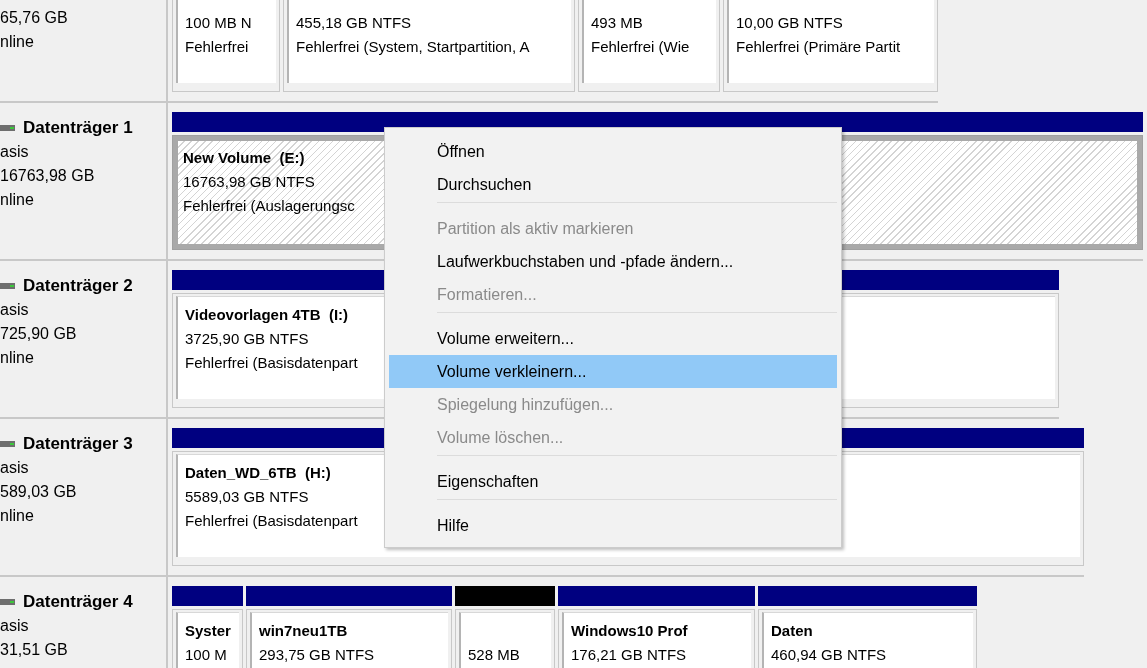 This screenshot has width=1147, height=668. Describe the element at coordinates (217, 47) in the screenshot. I see `partition-status: Fehlerfrei` at that location.